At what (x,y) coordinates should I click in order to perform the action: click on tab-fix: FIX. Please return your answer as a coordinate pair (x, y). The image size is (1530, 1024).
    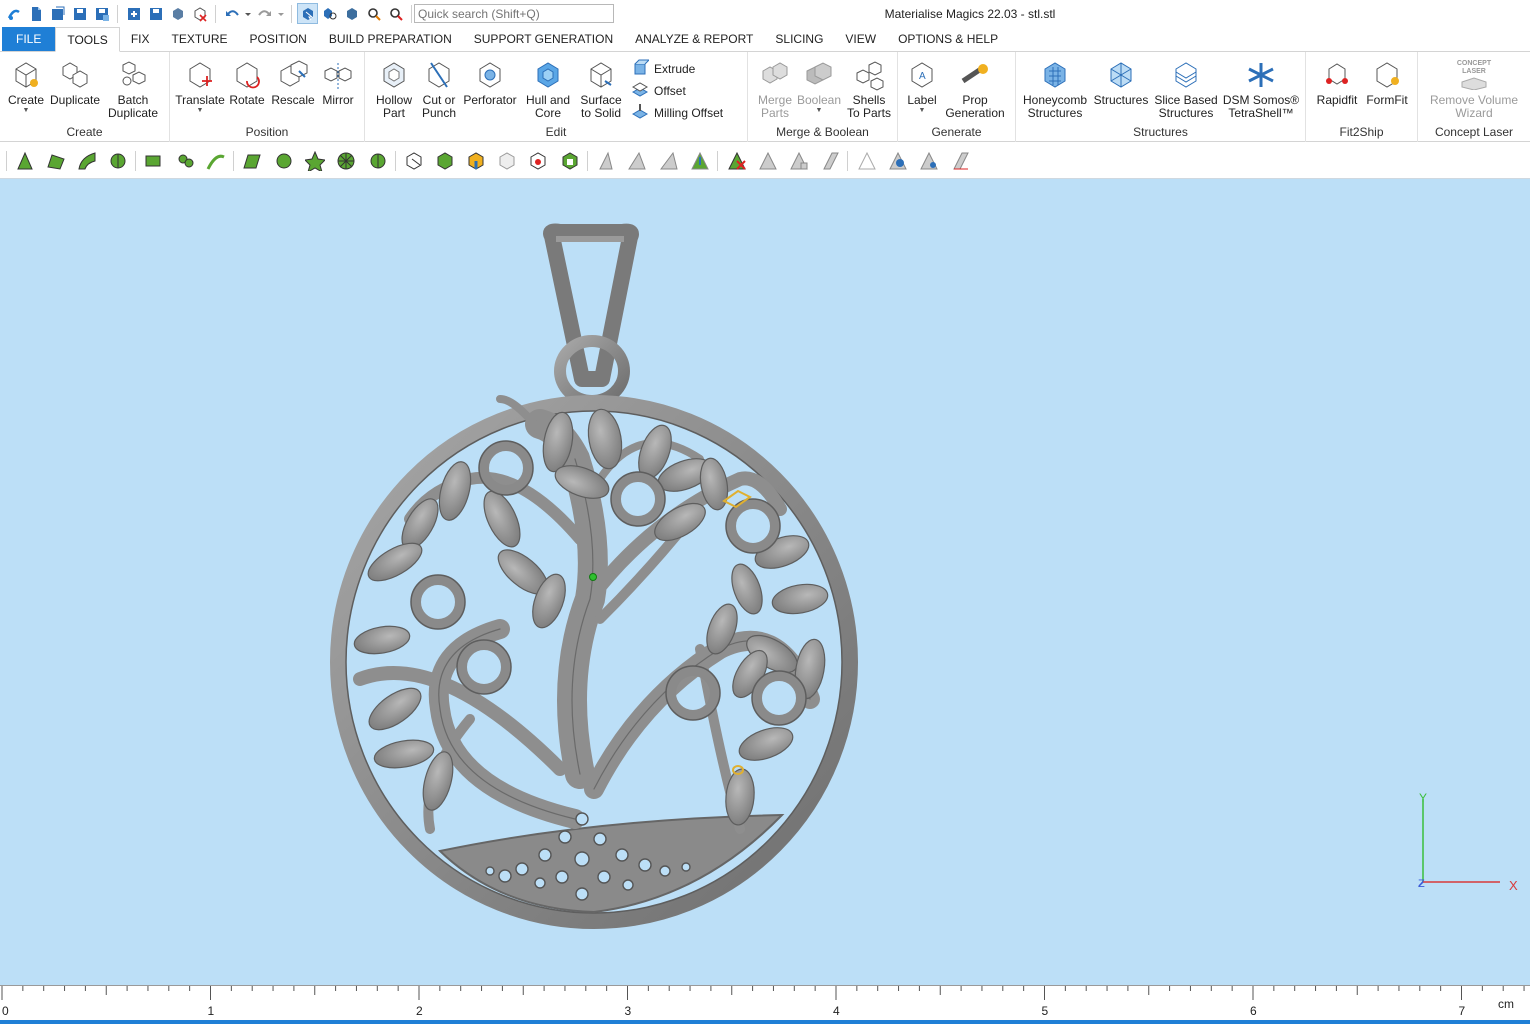
    Looking at the image, I should click on (140, 39).